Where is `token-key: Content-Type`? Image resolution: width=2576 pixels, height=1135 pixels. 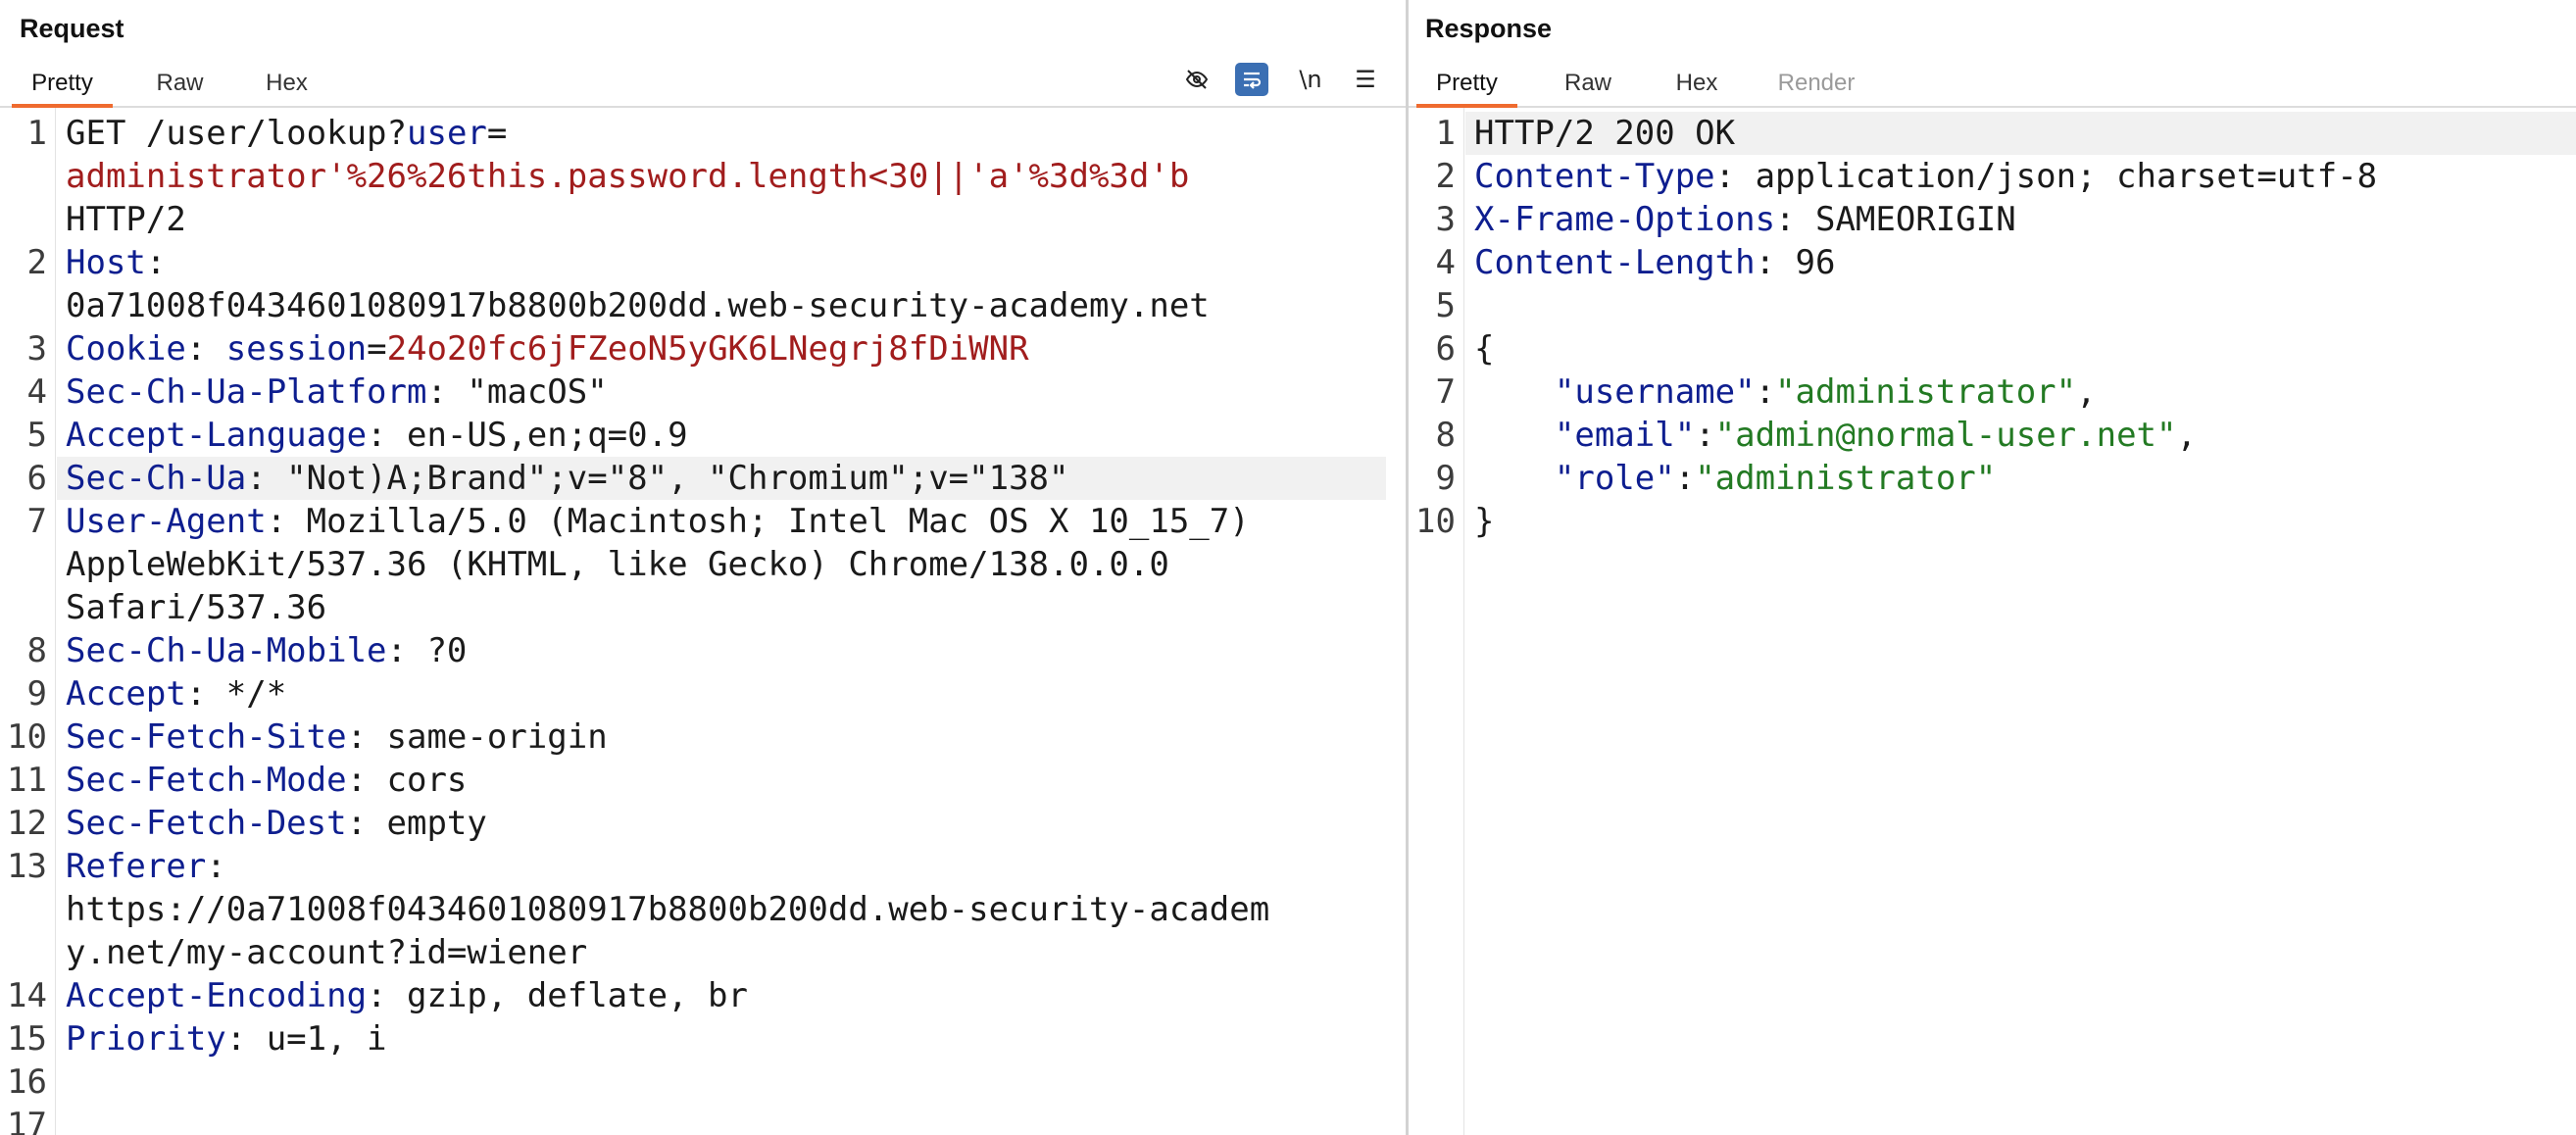 token-key: Content-Type is located at coordinates (1594, 176).